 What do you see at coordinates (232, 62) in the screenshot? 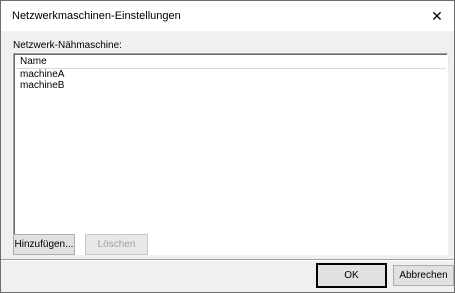
I see `list-header: Name` at bounding box center [232, 62].